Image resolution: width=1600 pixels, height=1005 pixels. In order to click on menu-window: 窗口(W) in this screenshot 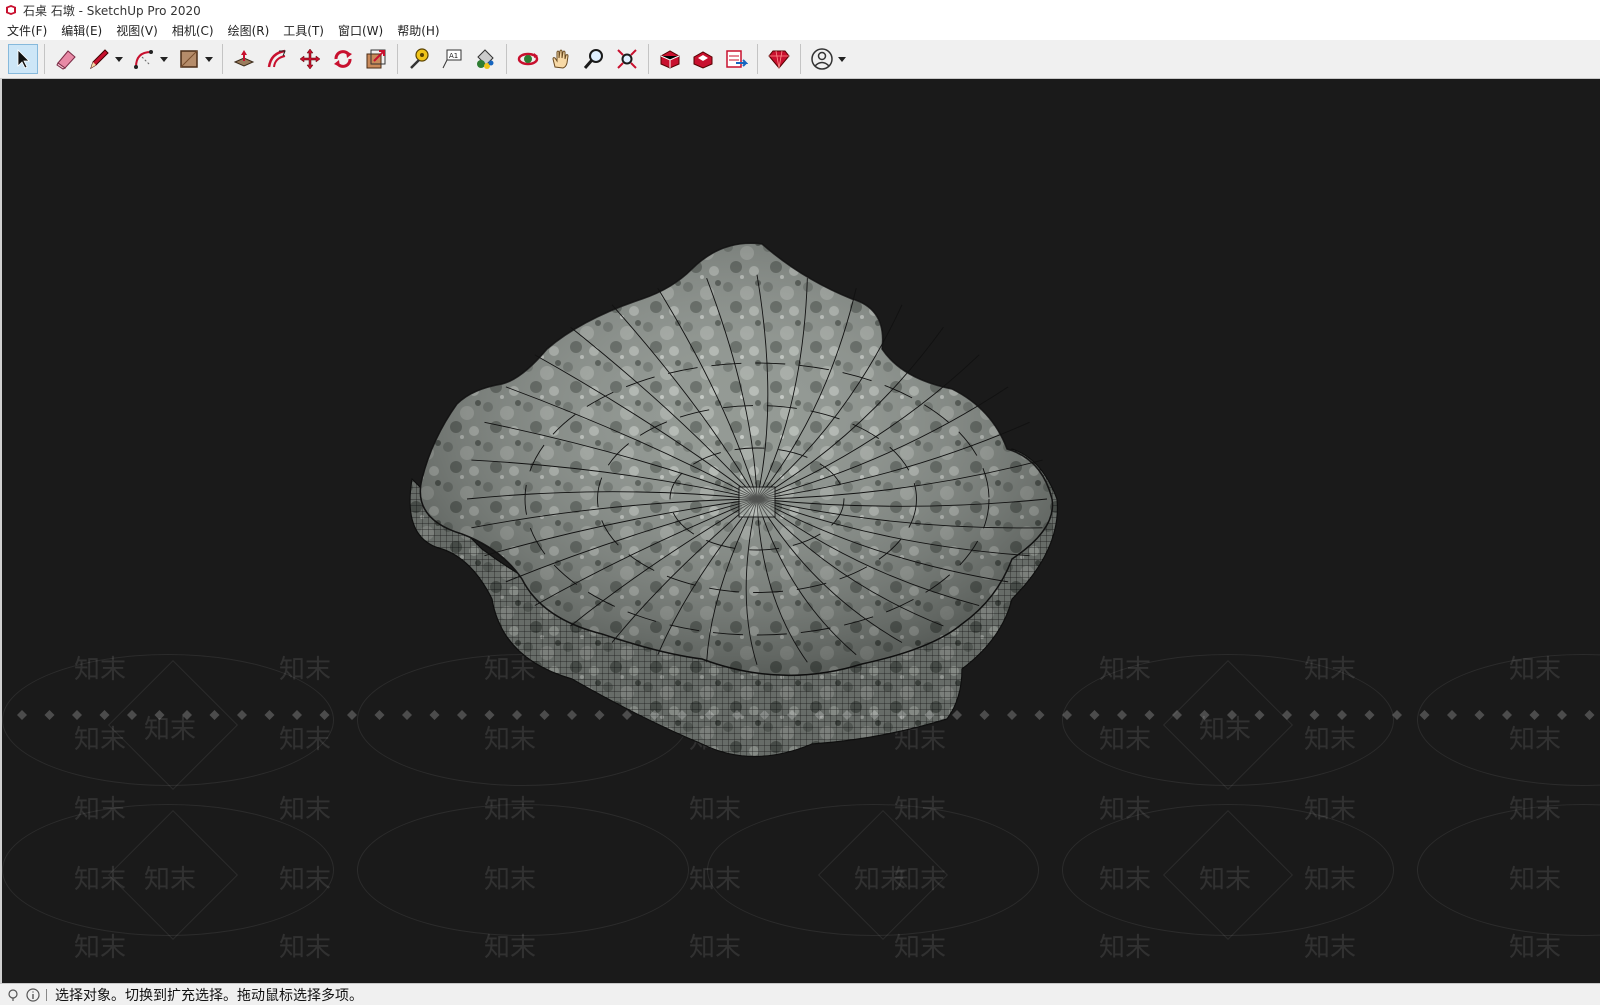, I will do `click(360, 30)`.